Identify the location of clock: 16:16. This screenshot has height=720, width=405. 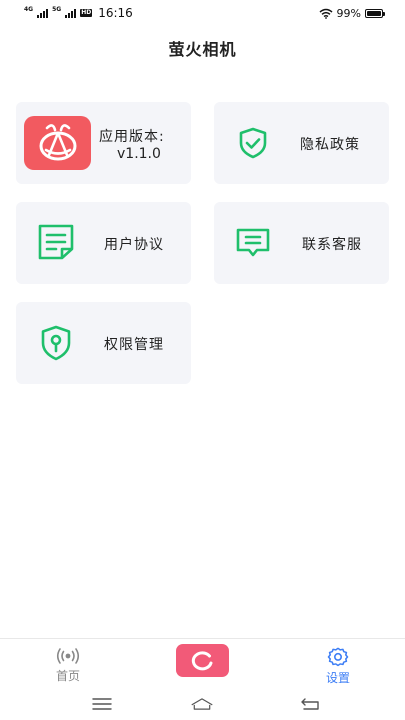
(115, 13).